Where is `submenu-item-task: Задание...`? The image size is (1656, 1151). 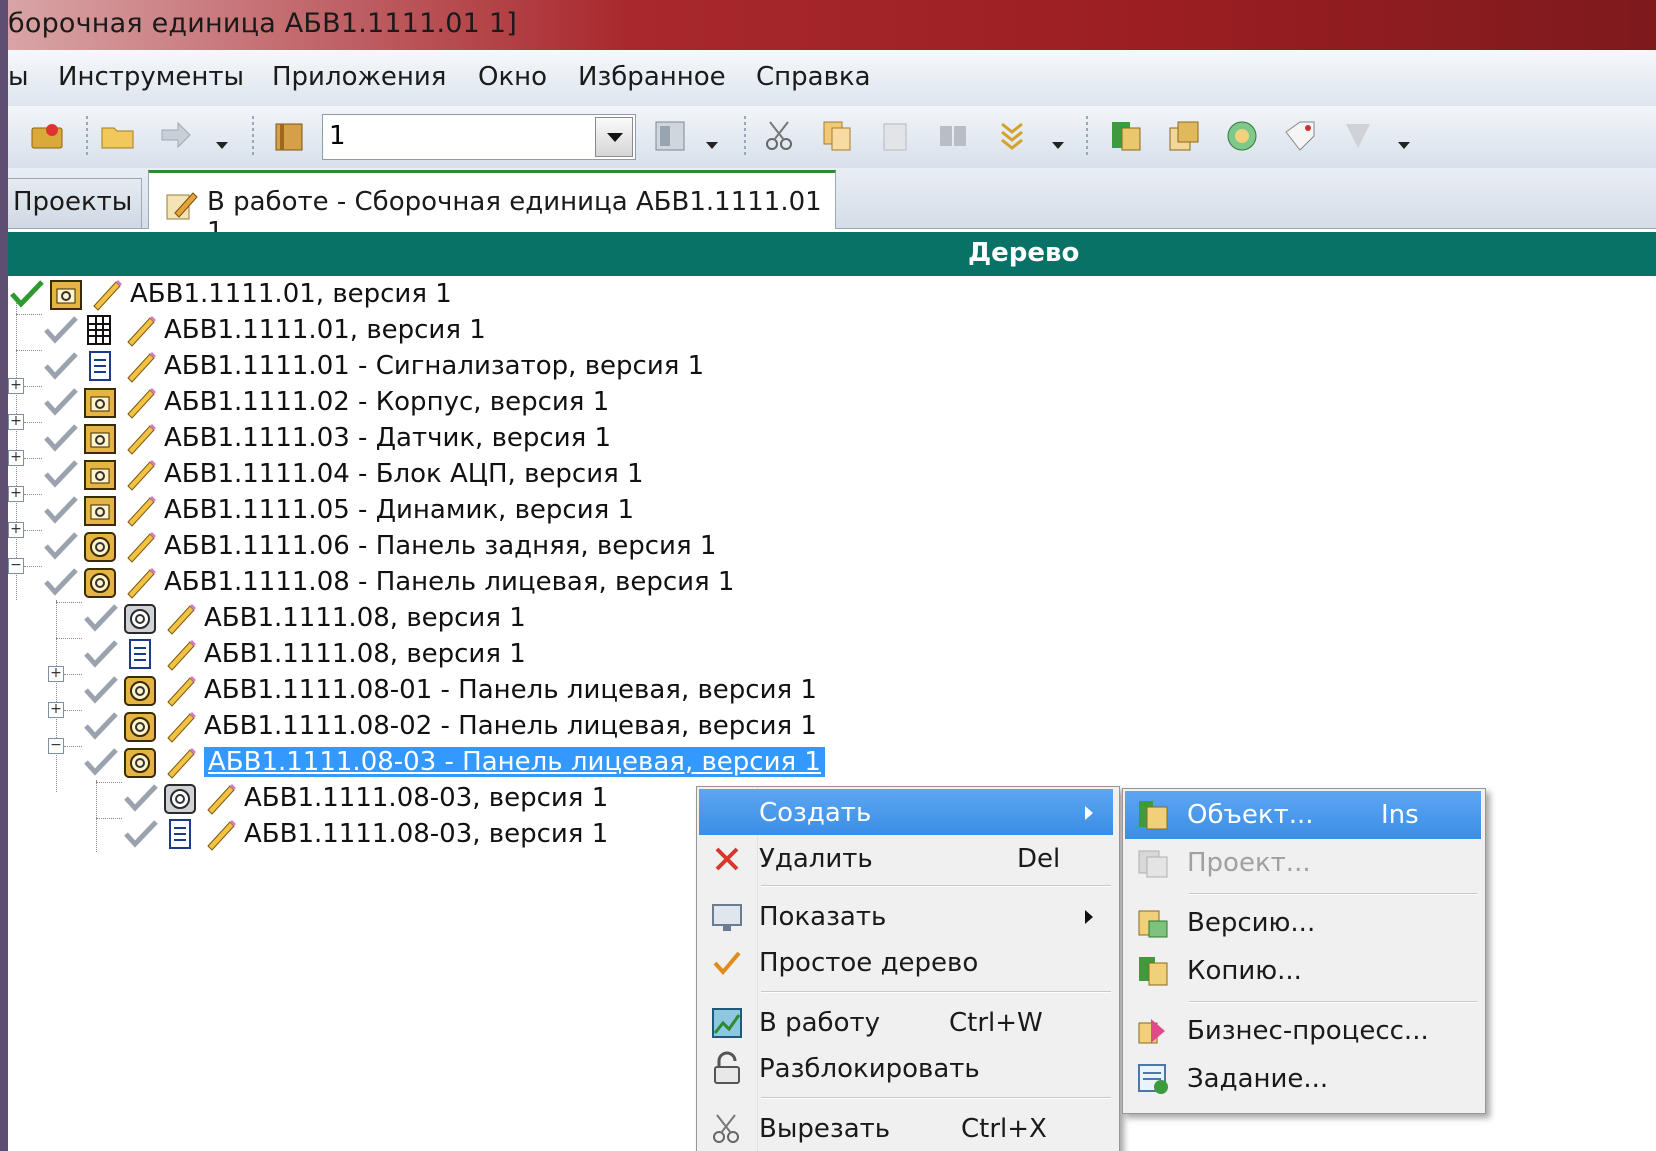 submenu-item-task: Задание... is located at coordinates (1303, 1079).